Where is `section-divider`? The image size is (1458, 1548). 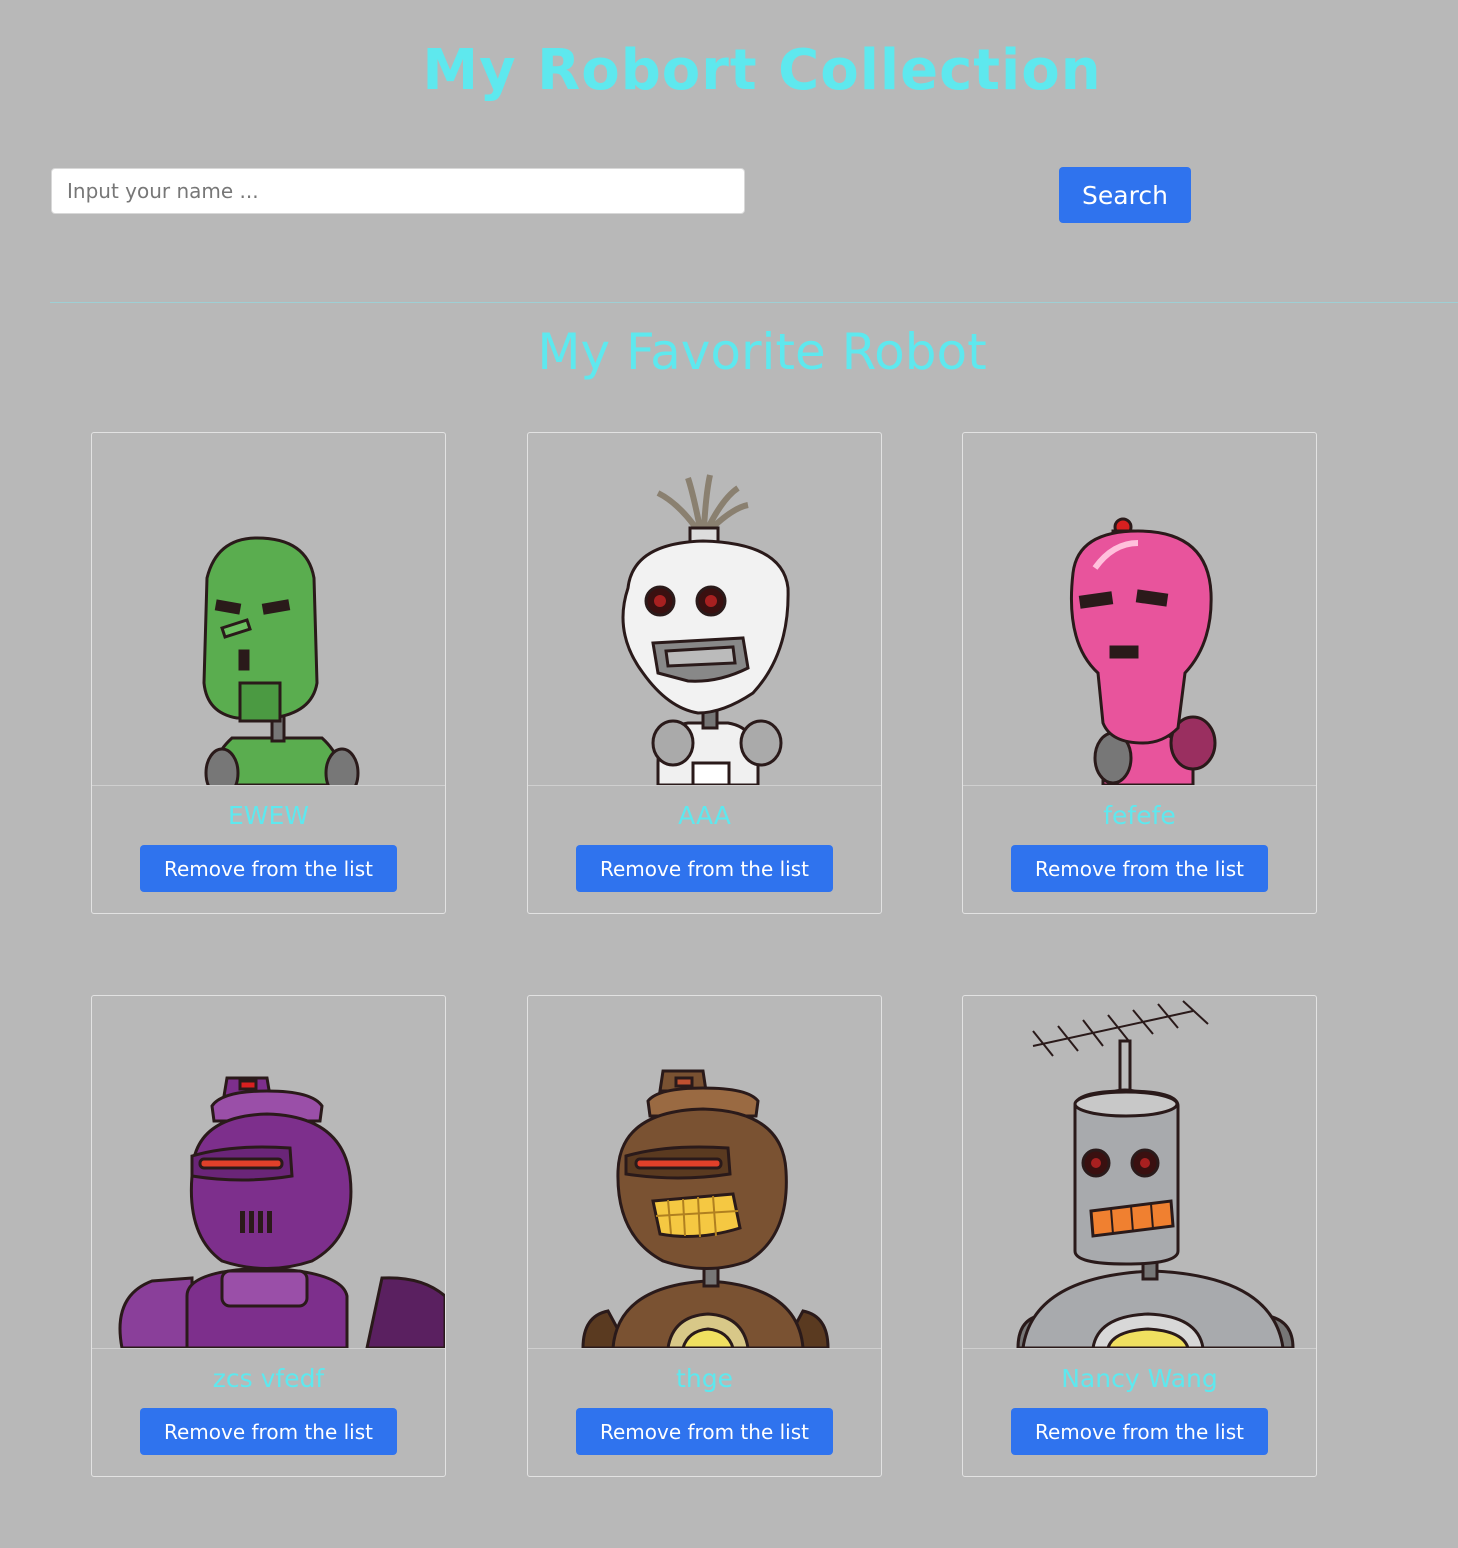
section-divider is located at coordinates (754, 302).